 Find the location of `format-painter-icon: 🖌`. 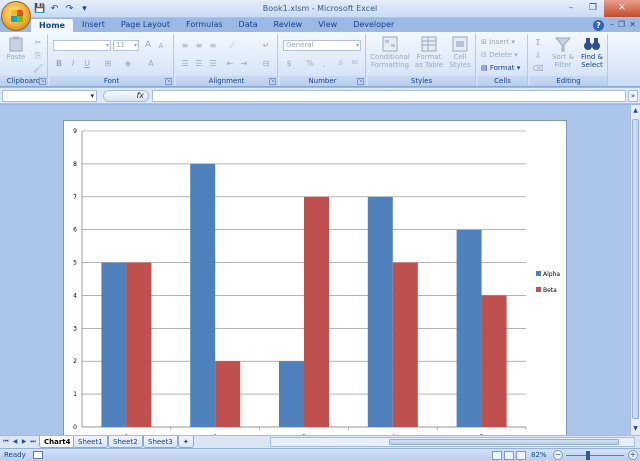

format-painter-icon: 🖌 is located at coordinates (38, 68).